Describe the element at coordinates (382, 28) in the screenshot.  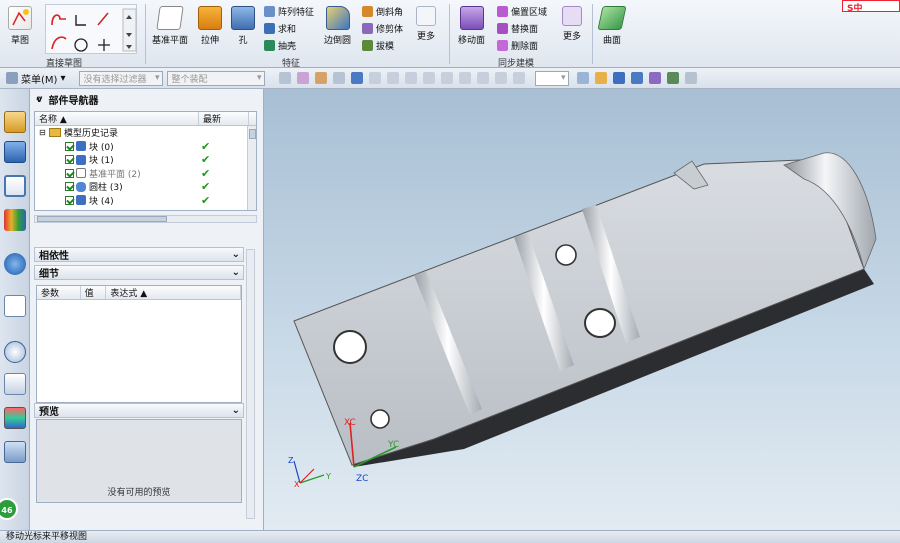
I see `trim-body-button: 修剪体` at that location.